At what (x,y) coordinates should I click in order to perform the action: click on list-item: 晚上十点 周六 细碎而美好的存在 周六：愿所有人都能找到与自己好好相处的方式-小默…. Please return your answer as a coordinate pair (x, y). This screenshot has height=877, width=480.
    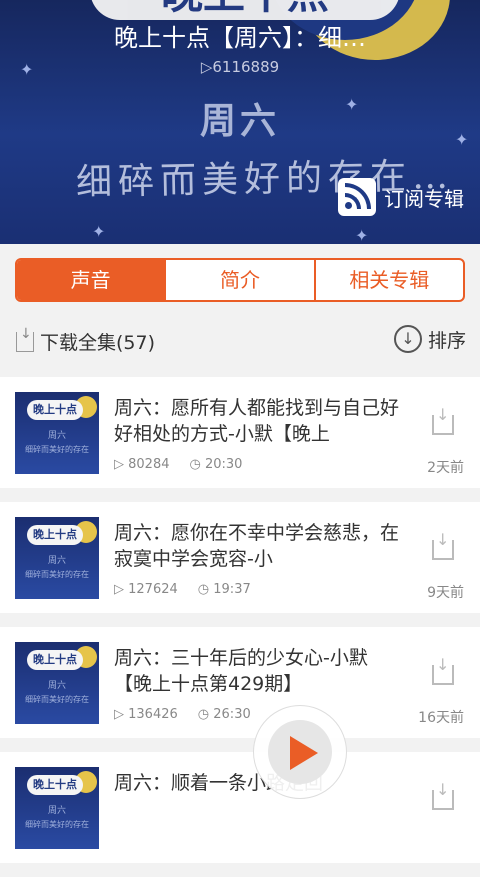
    Looking at the image, I should click on (240, 432).